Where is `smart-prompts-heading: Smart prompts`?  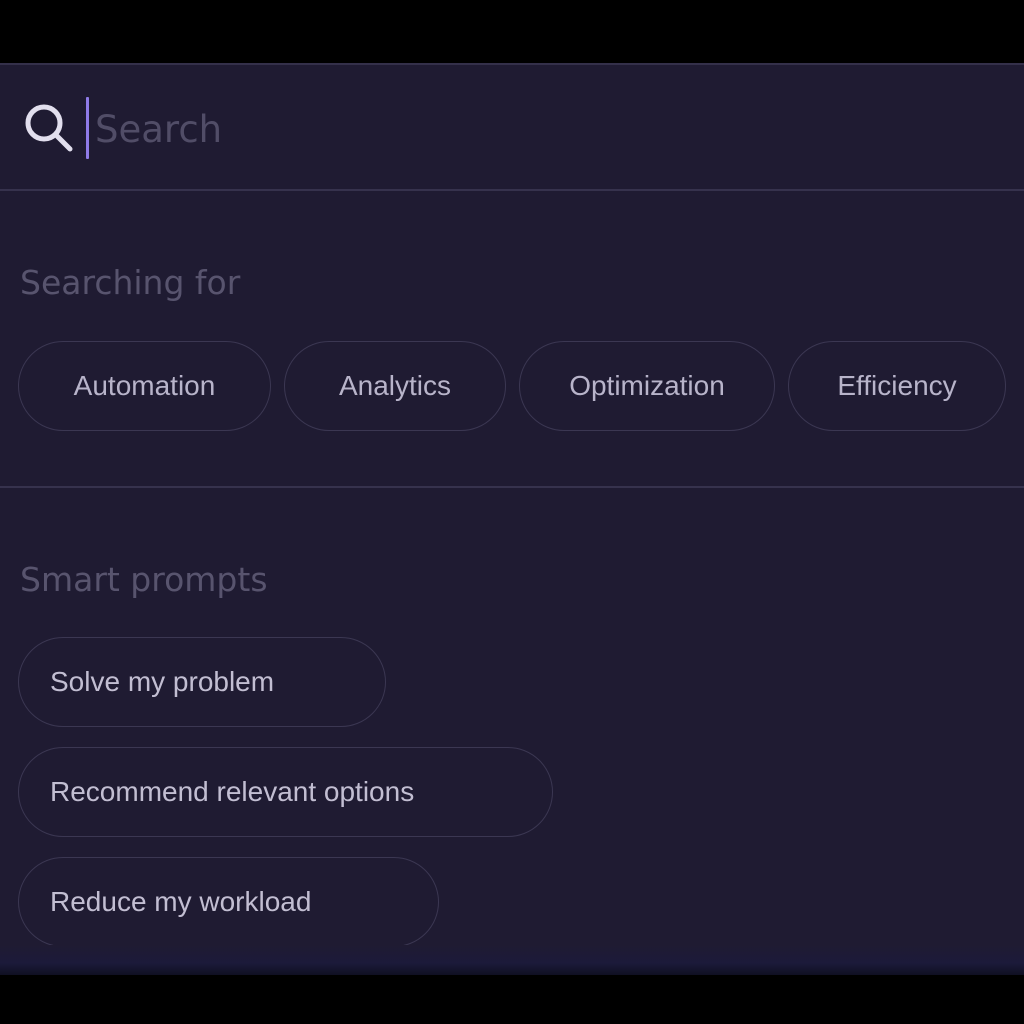 smart-prompts-heading: Smart prompts is located at coordinates (144, 579).